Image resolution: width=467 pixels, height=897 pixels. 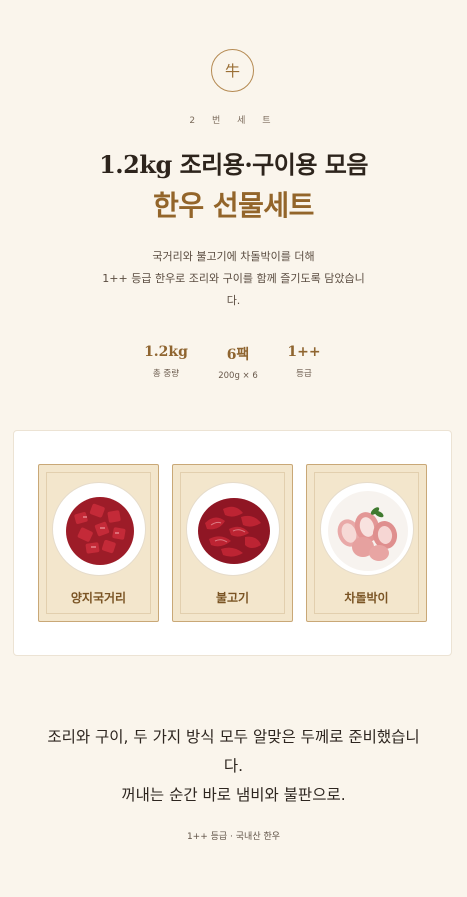 I want to click on product-item-yangji: 양지국거리, so click(x=98, y=543).